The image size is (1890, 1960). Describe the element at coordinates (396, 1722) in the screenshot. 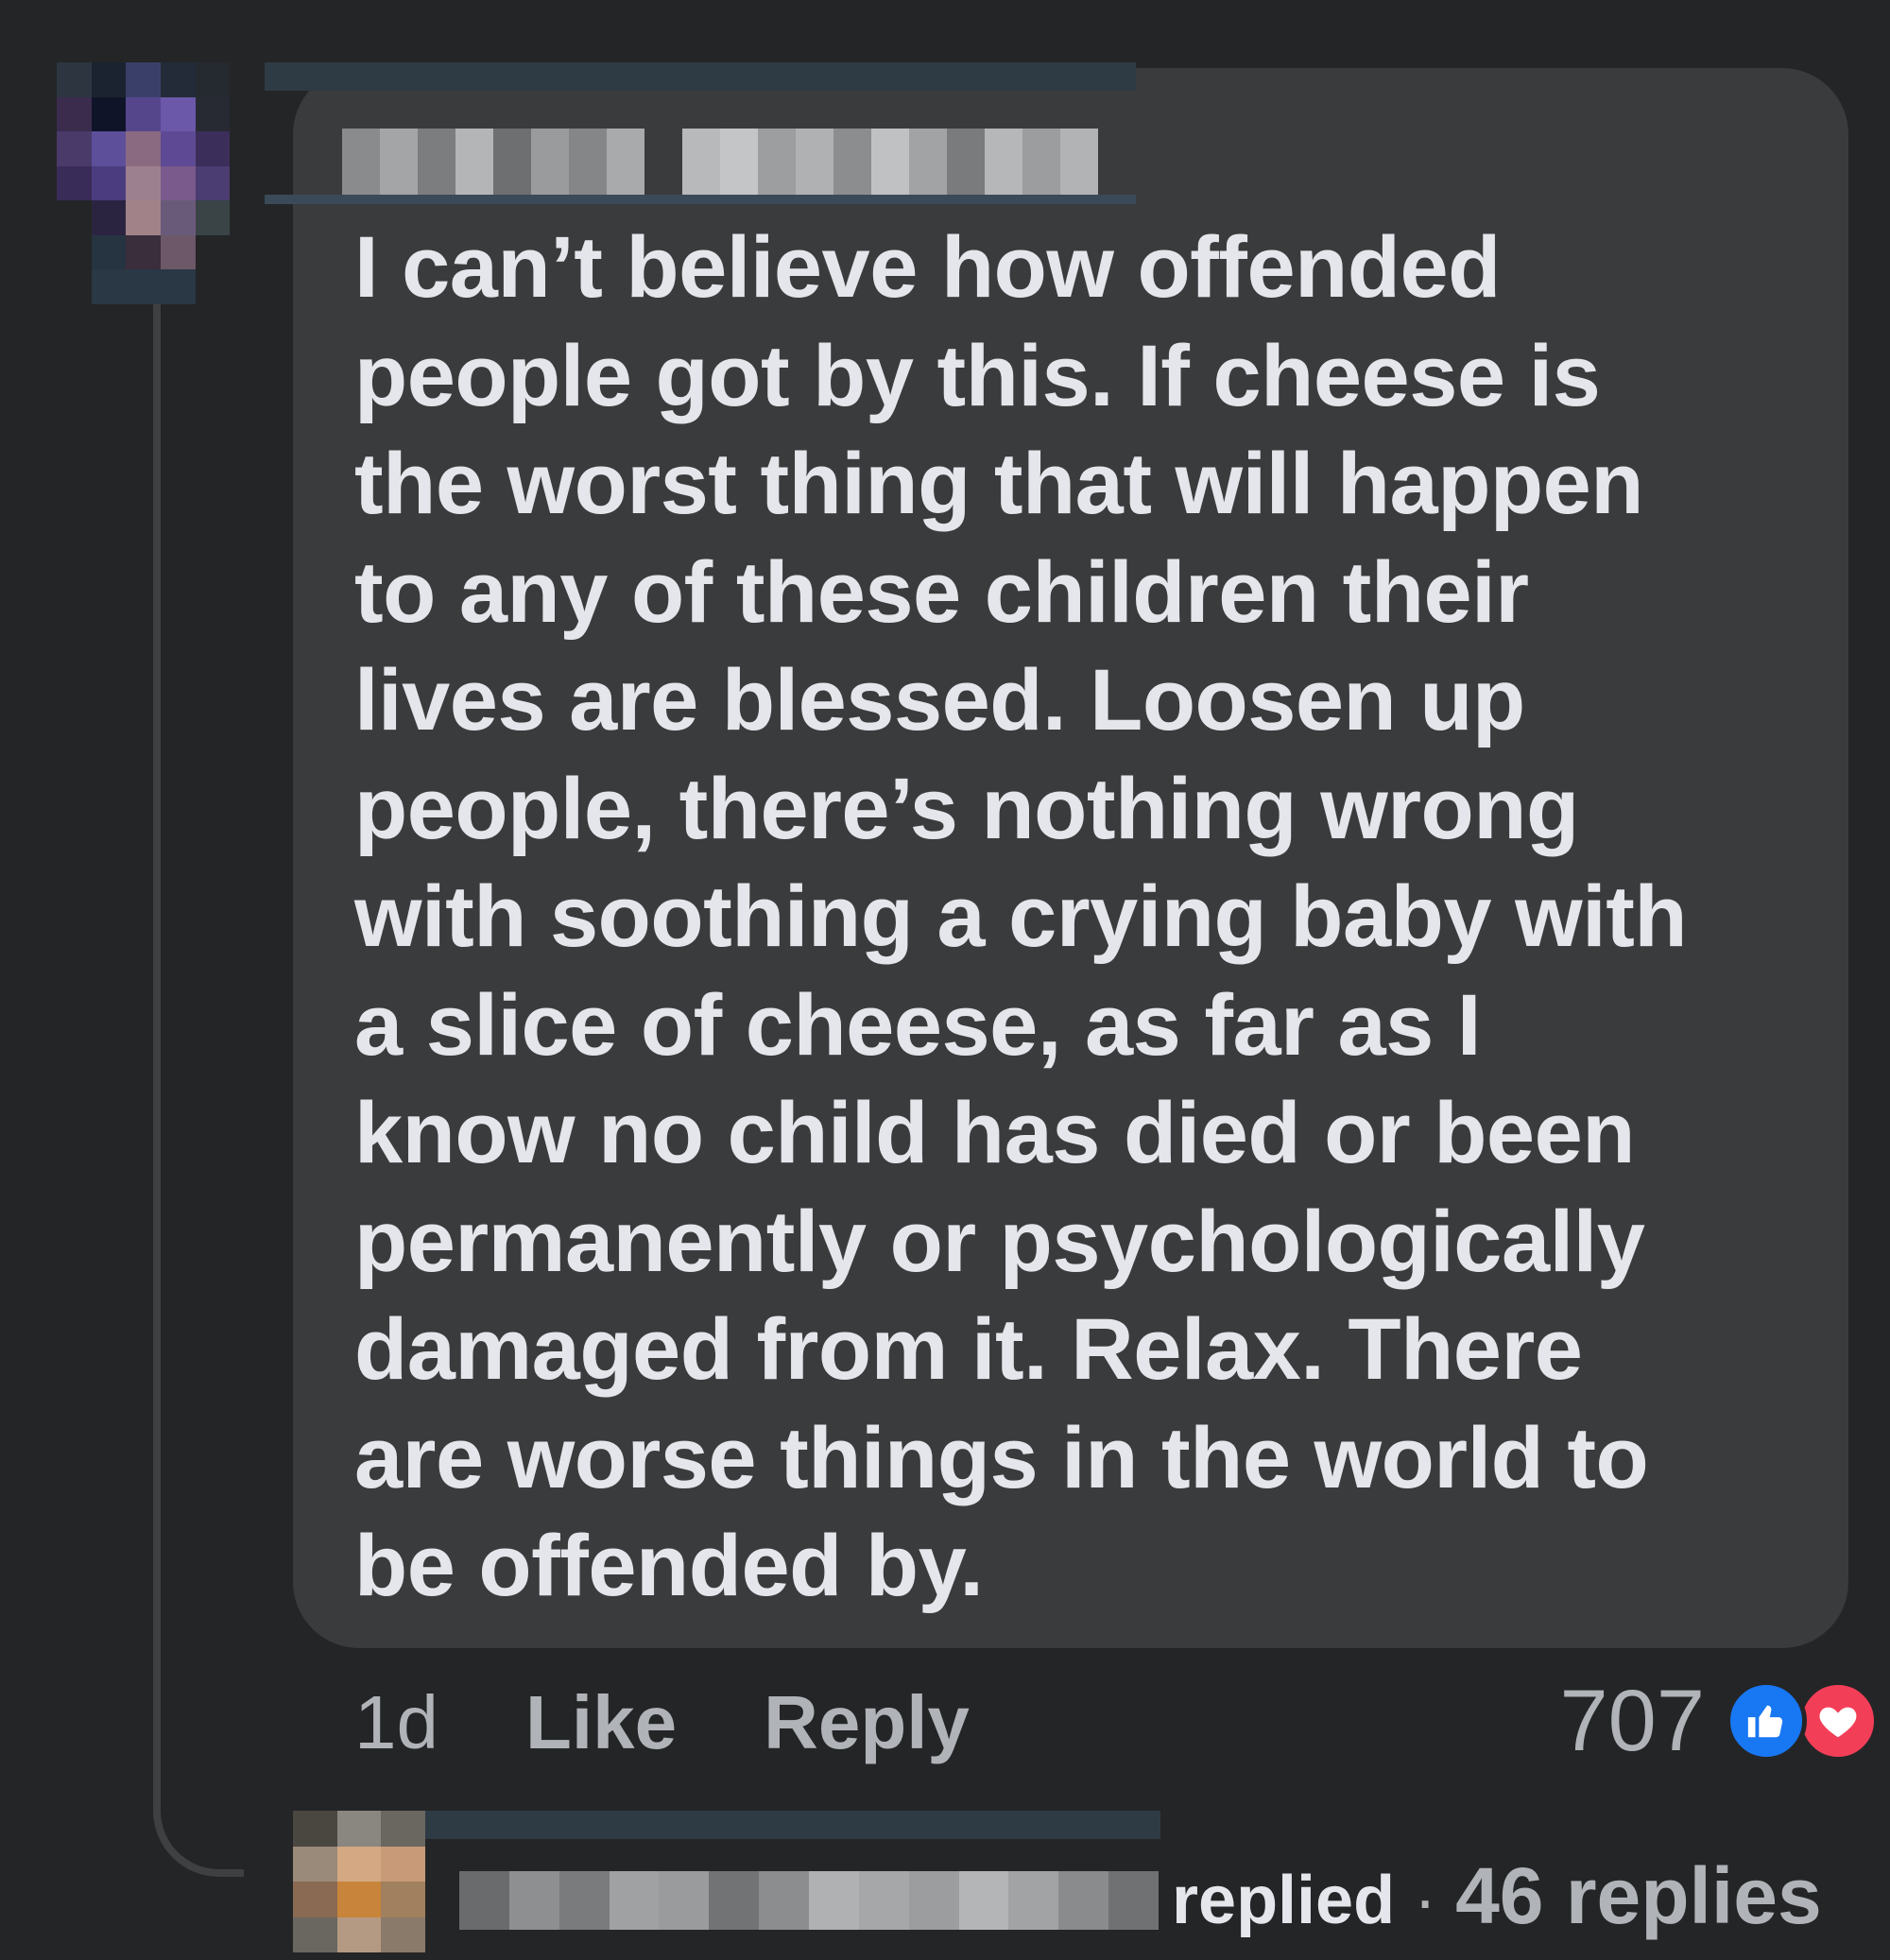

I see `comment-timestamp: 1d` at that location.